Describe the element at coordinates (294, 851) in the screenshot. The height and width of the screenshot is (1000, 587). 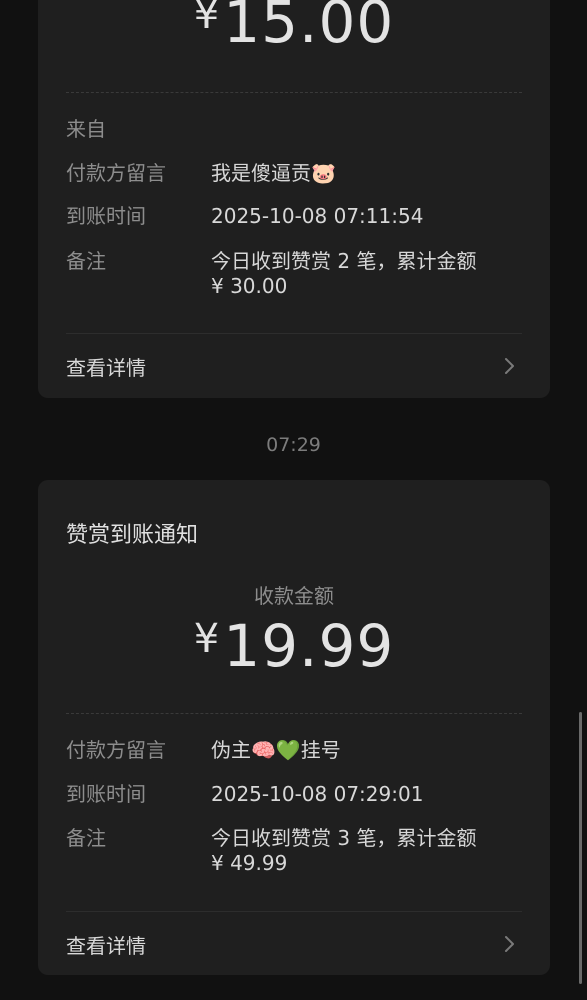
I see `note-row: 备注 今日收到赞赏 3 笔，累计金额 ¥ 49.99` at that location.